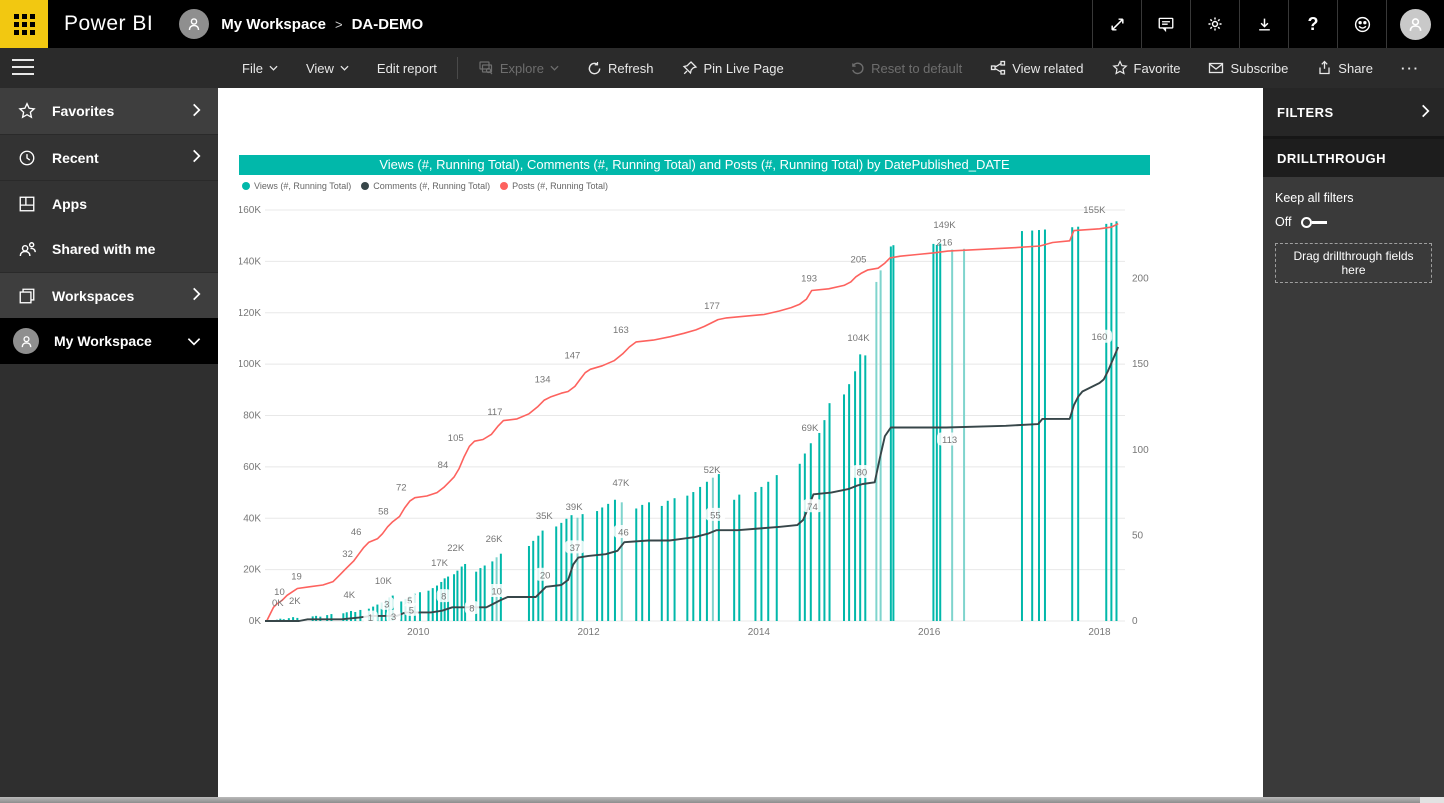 The image size is (1444, 803). I want to click on edit-report-button: Edit report, so click(407, 68).